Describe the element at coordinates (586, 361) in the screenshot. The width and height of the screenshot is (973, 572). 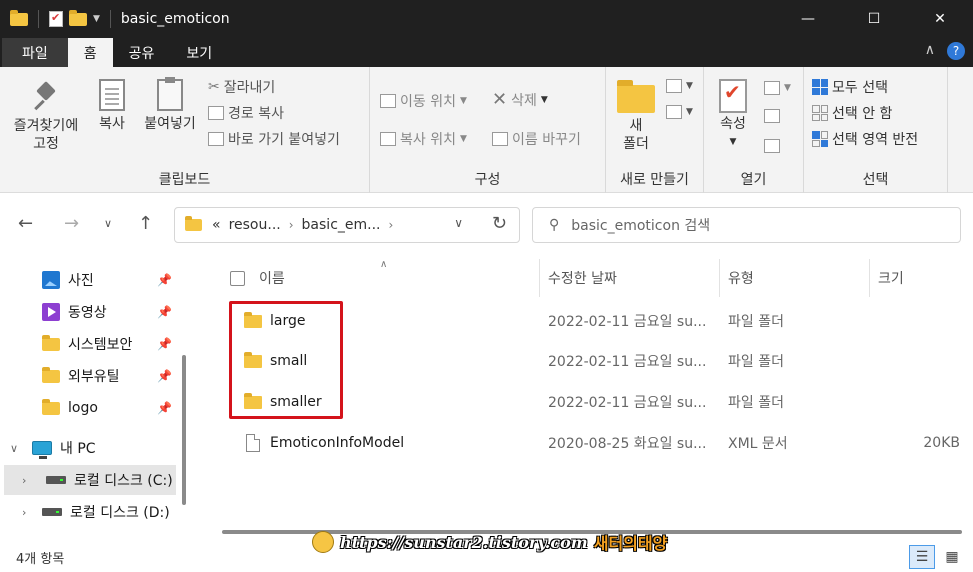
I see `table-row: small 2022-02-11 금요일 su... 파일 폴더` at that location.